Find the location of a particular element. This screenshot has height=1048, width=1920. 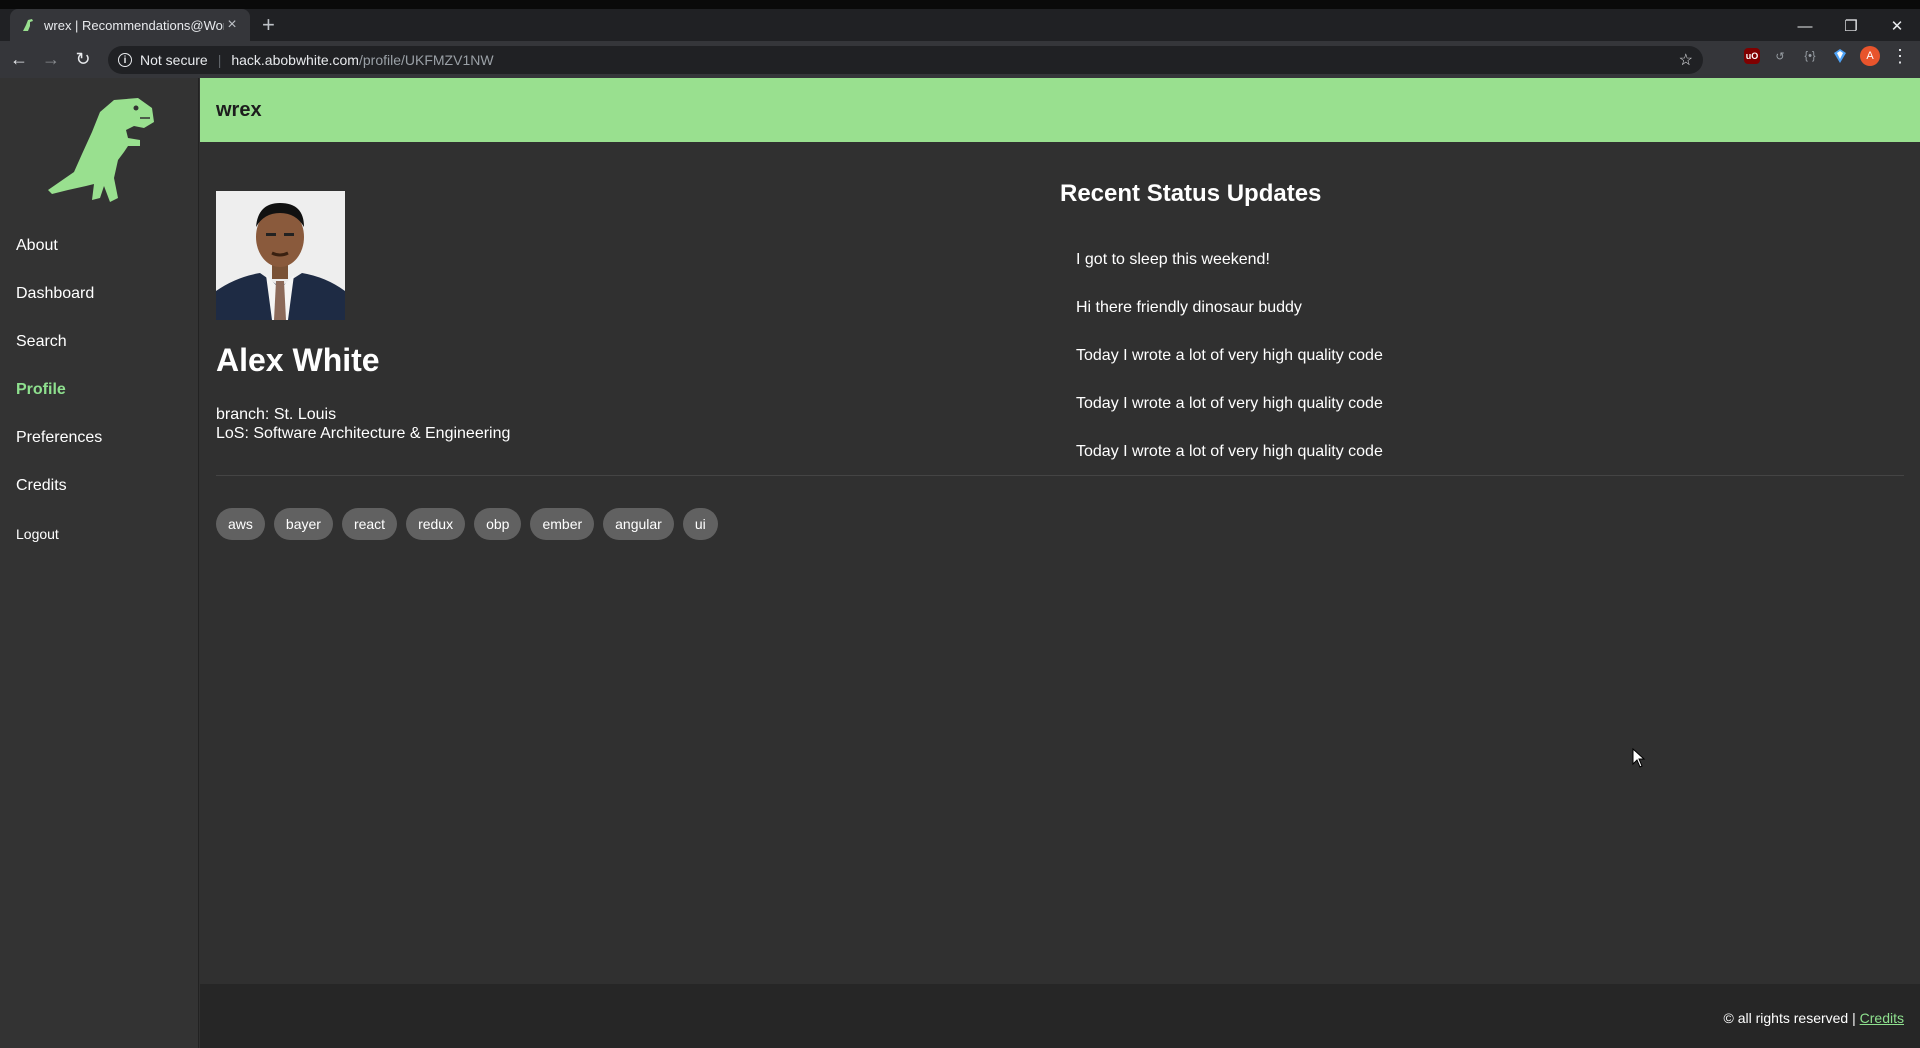

dinosaur-logo is located at coordinates (100, 149).